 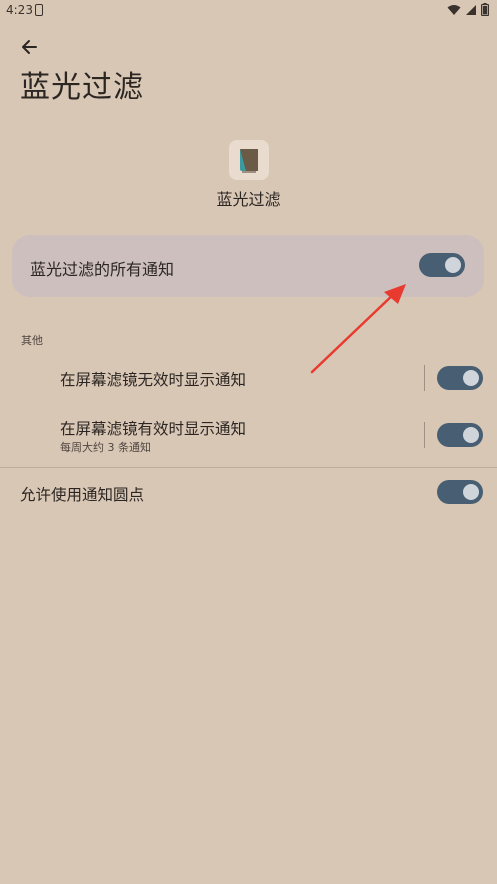 What do you see at coordinates (454, 9) in the screenshot?
I see `wifi-icon` at bounding box center [454, 9].